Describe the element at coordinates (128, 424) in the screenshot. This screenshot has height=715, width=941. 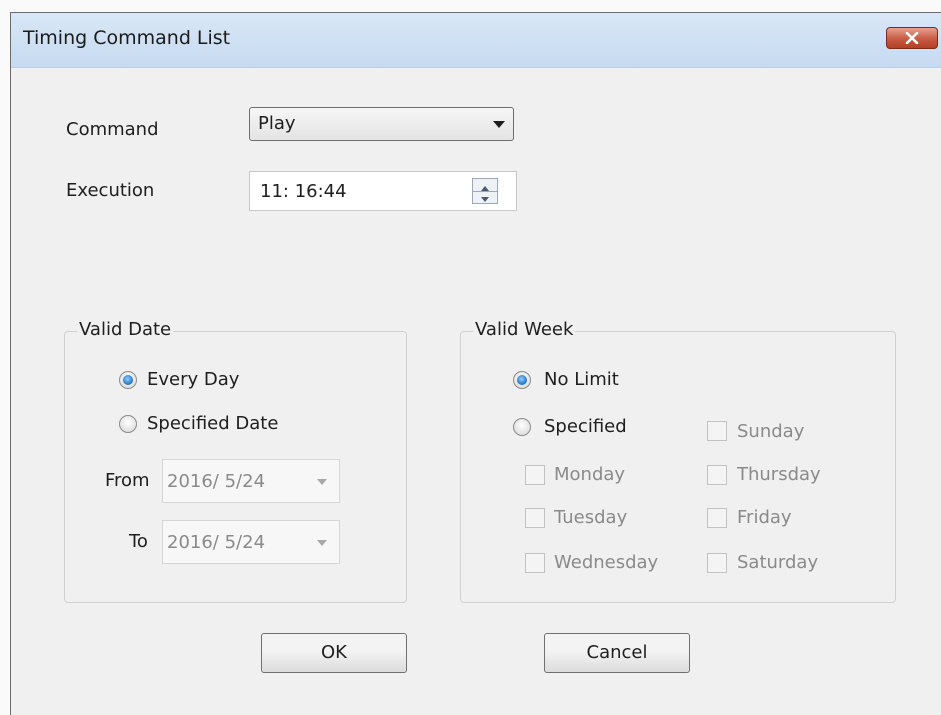
I see `specified-date-radio` at that location.